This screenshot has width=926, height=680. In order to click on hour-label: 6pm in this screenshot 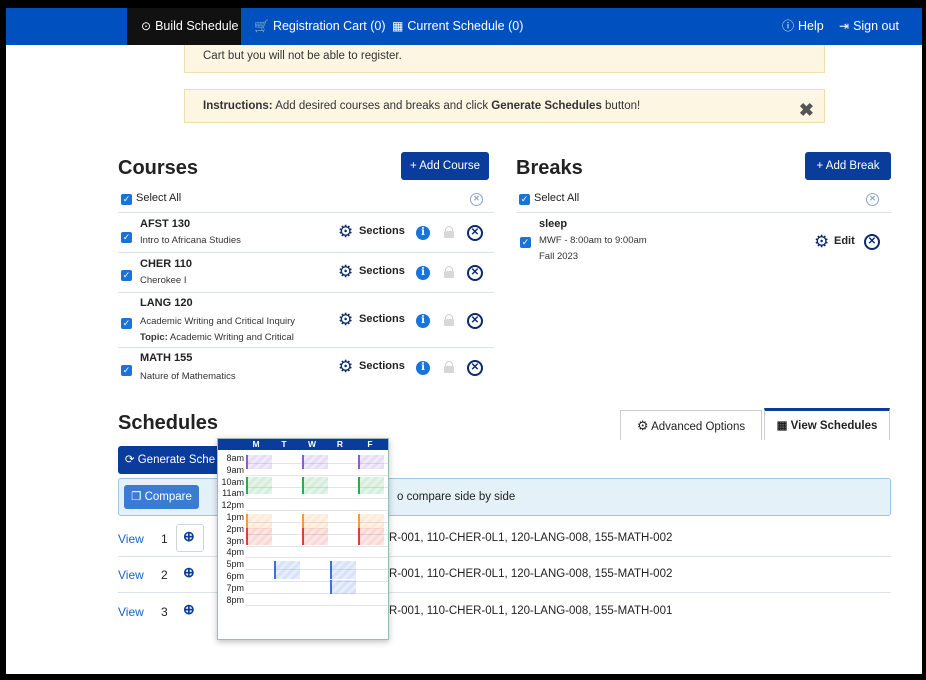, I will do `click(235, 576)`.